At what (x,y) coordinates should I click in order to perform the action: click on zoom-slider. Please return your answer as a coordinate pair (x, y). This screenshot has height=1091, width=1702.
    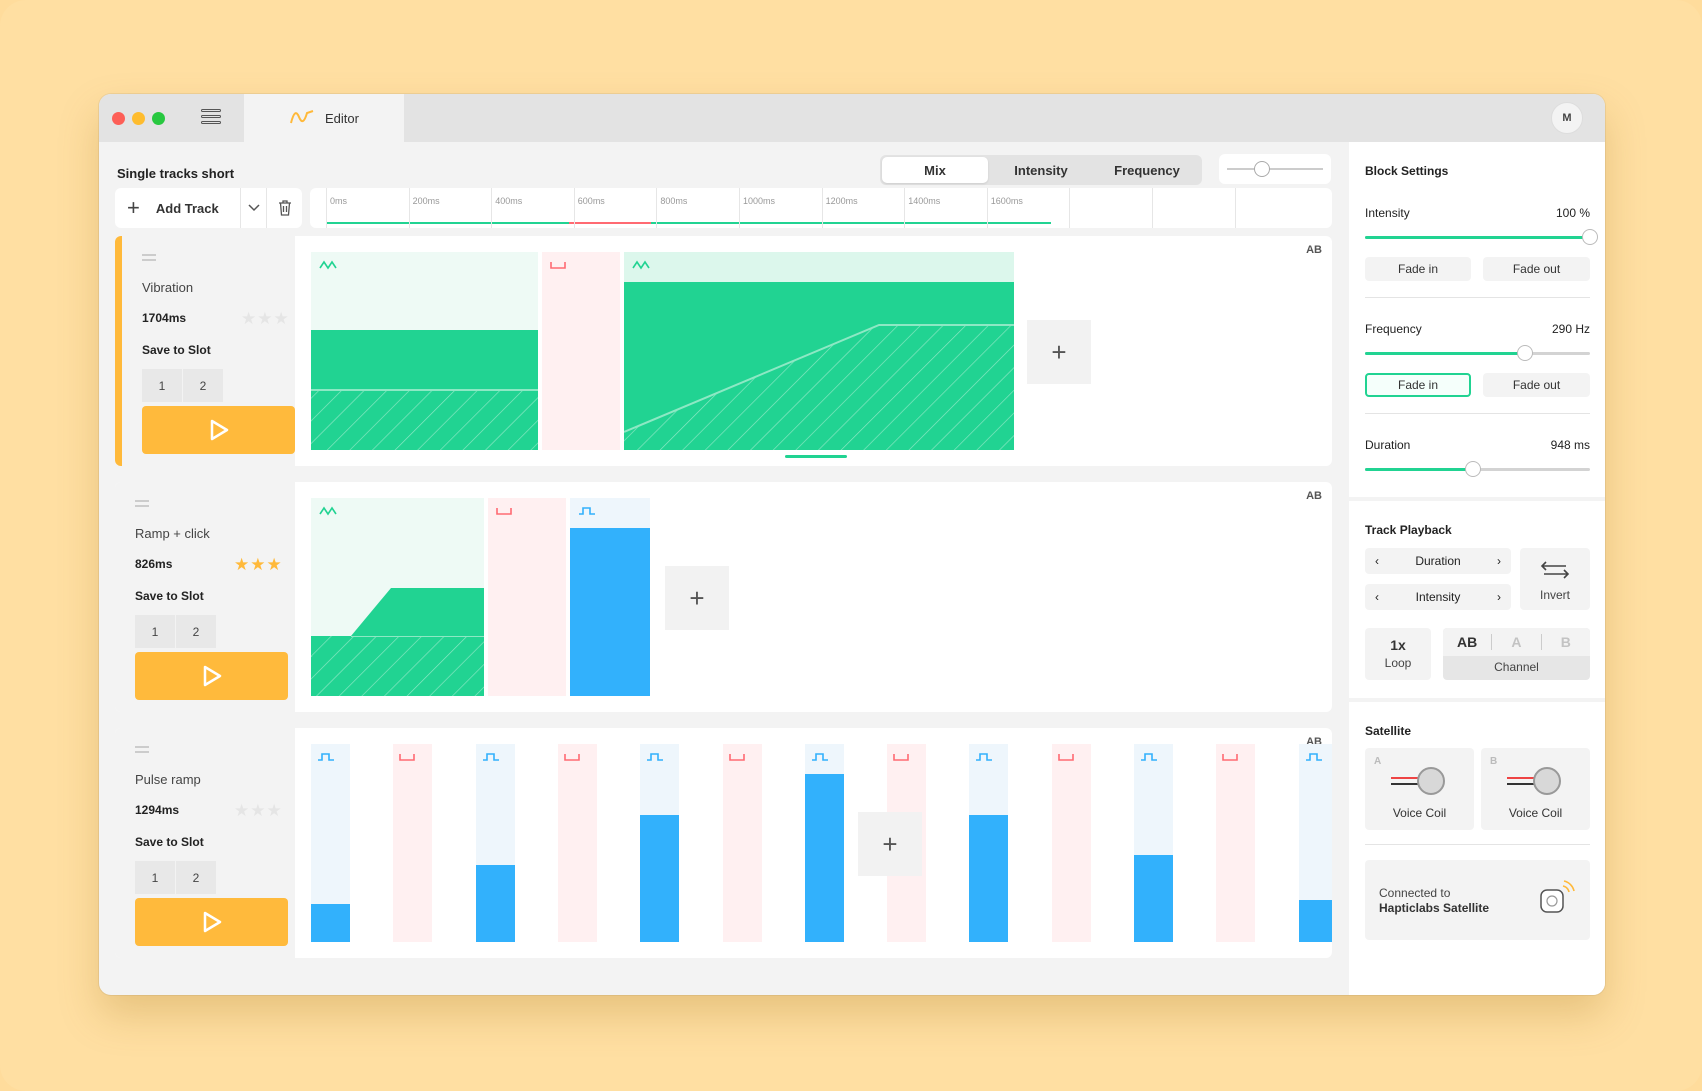
    Looking at the image, I should click on (1275, 169).